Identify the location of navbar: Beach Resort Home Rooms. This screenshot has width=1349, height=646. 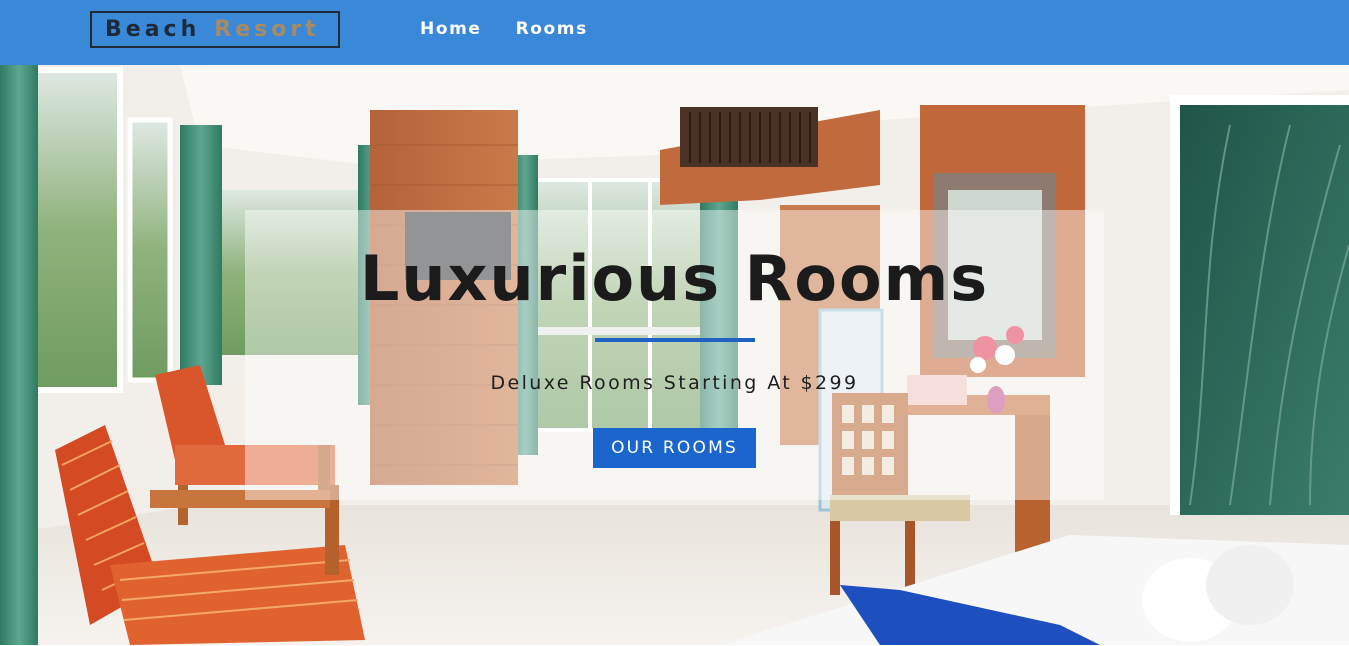
(674, 32).